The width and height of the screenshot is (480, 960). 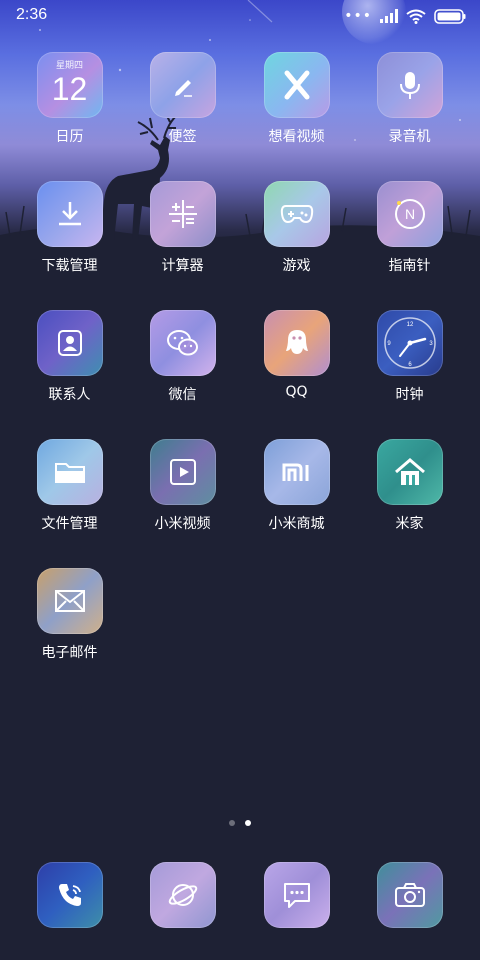 I want to click on microphone-icon, so click(x=409, y=85).